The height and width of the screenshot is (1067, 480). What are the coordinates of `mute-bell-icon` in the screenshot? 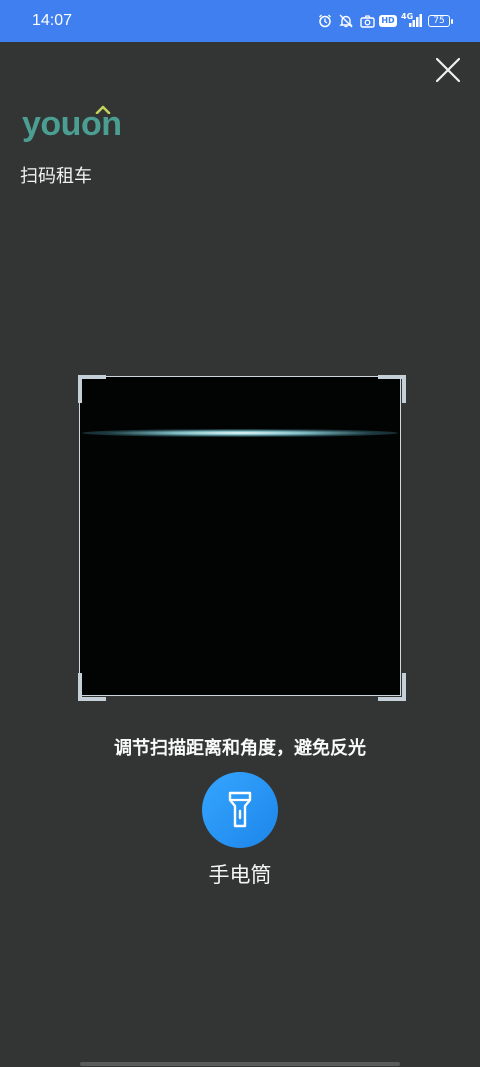 It's located at (346, 21).